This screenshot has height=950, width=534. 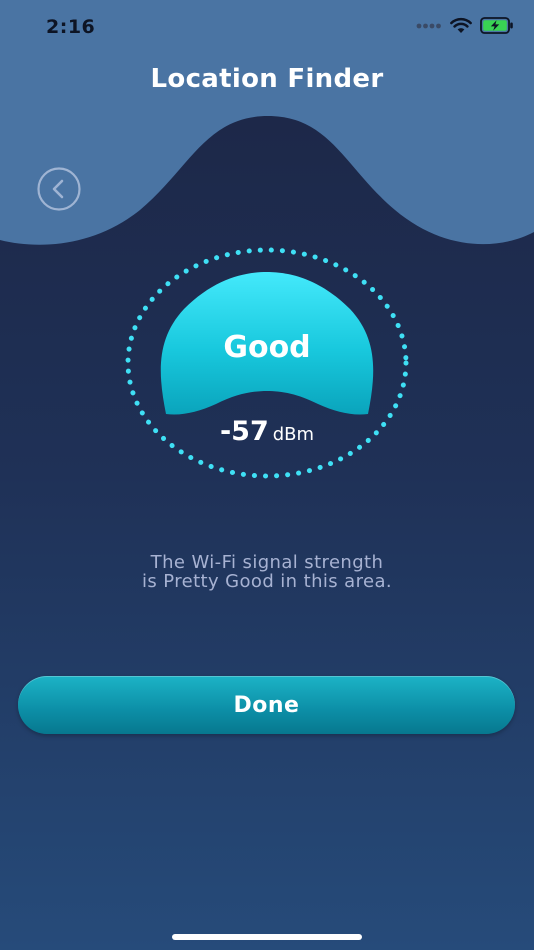 What do you see at coordinates (267, 937) in the screenshot?
I see `home-indicator` at bounding box center [267, 937].